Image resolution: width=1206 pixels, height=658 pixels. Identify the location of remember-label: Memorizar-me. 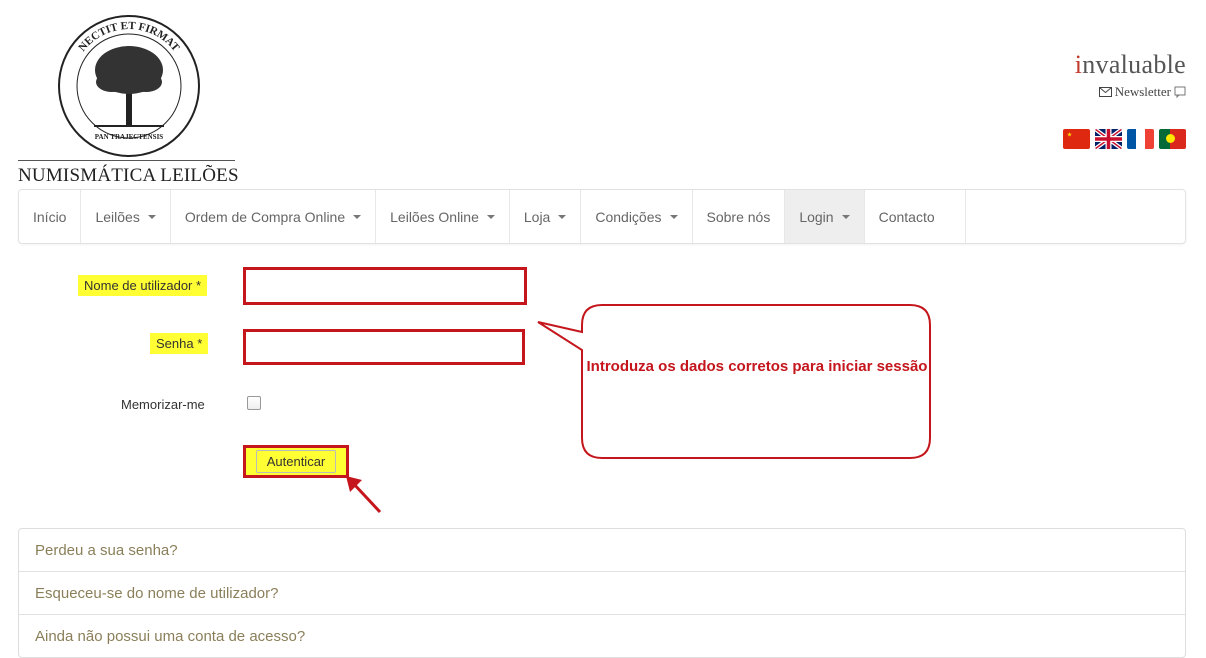
(163, 404).